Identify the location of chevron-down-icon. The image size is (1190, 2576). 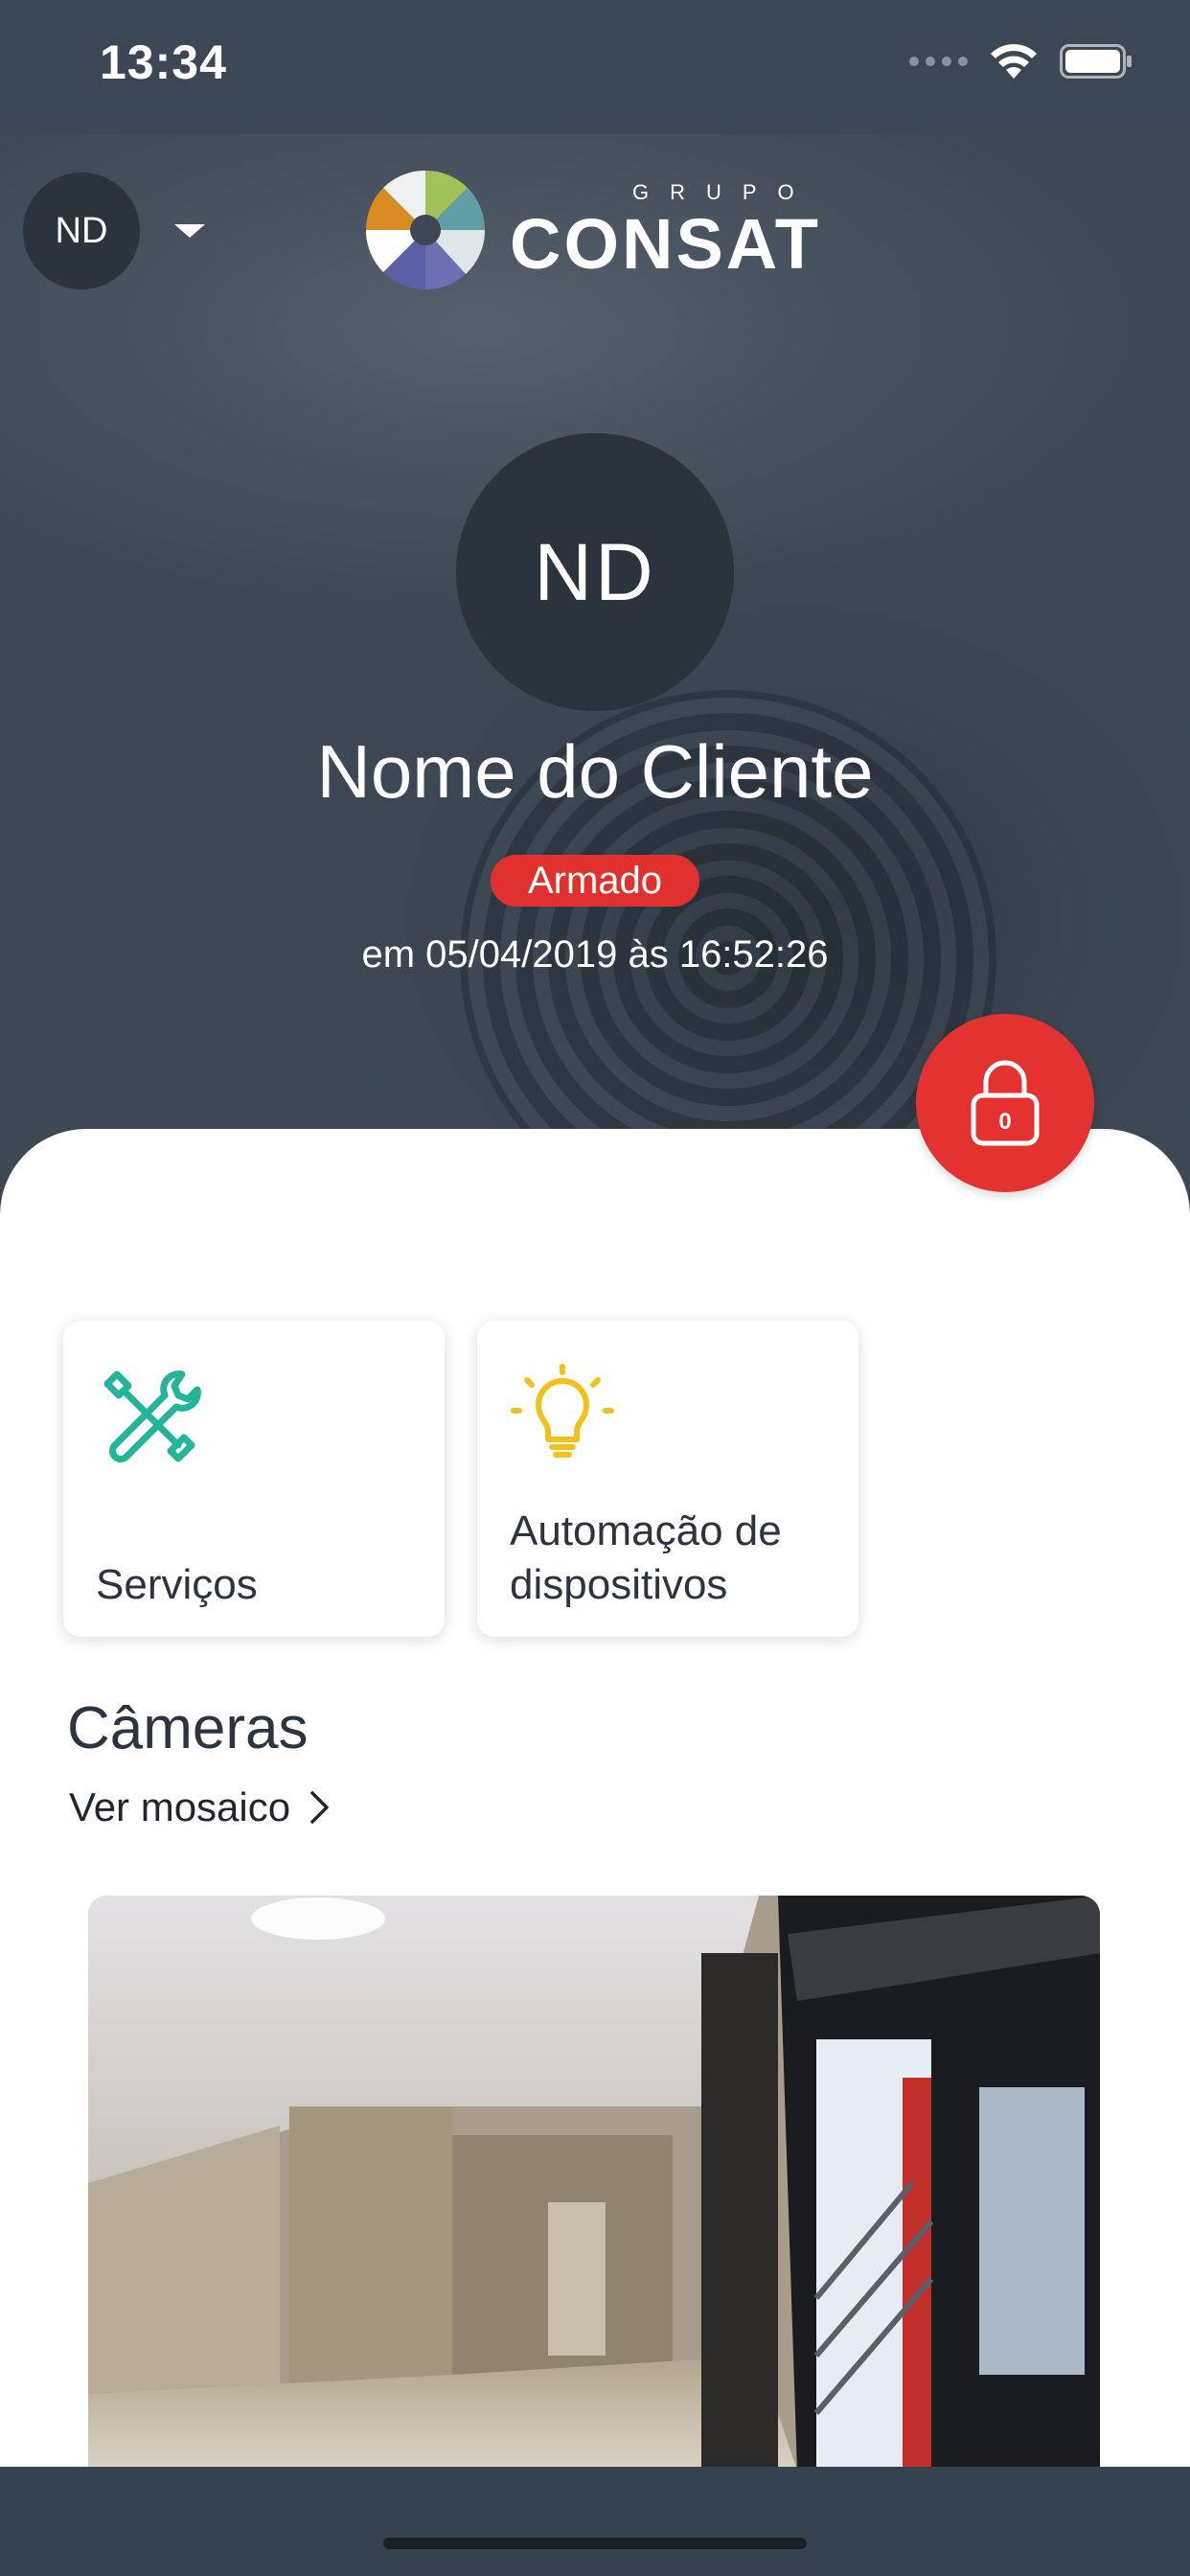
(190, 231).